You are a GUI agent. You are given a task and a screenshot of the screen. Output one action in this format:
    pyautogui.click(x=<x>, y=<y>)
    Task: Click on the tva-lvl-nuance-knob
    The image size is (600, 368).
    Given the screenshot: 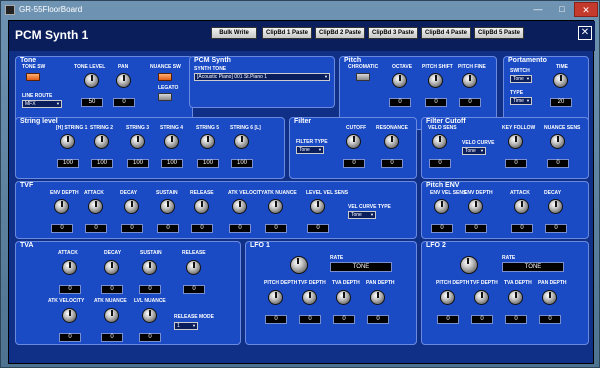 What is the action you would take?
    pyautogui.click(x=149, y=315)
    